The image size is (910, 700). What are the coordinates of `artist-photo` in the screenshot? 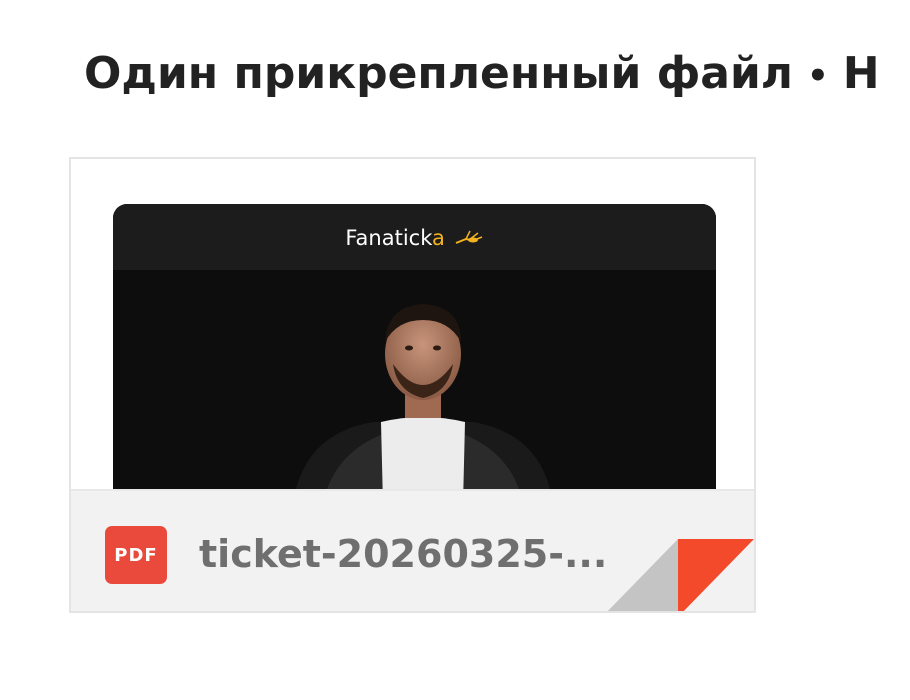 It's located at (423, 399).